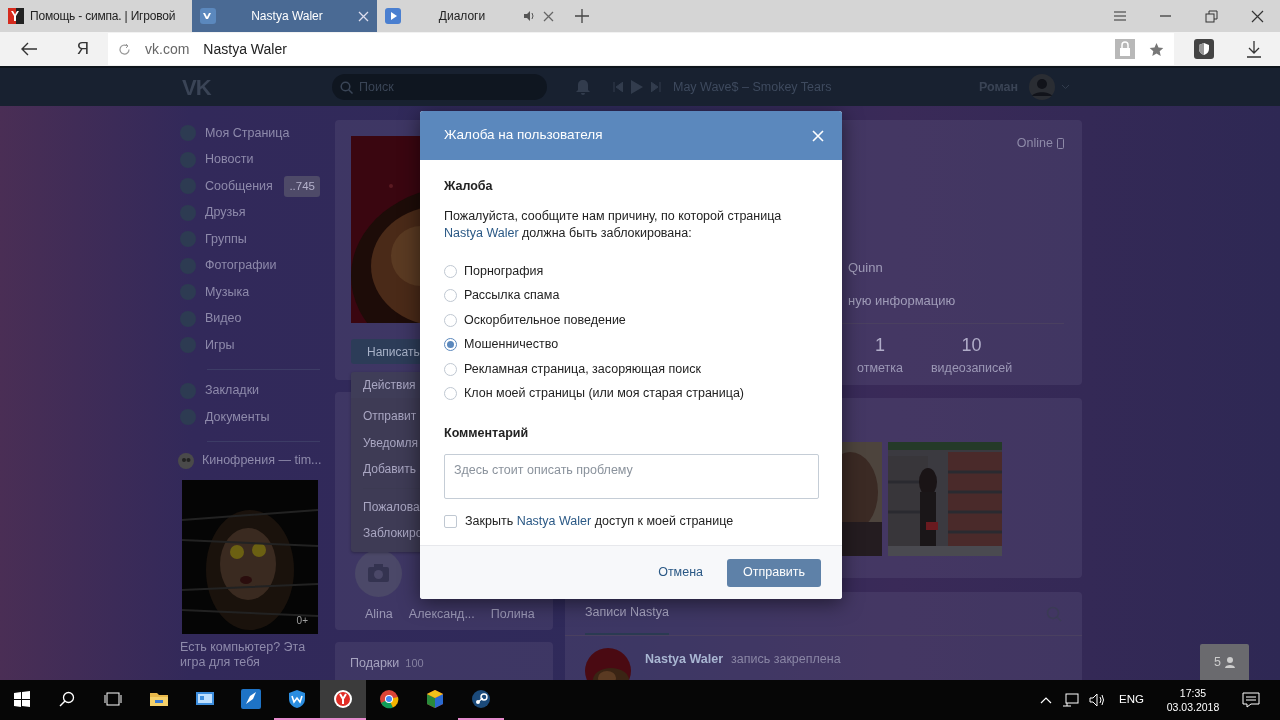  Describe the element at coordinates (250, 212) in the screenshot. I see `sidebar-item: Друзья` at that location.